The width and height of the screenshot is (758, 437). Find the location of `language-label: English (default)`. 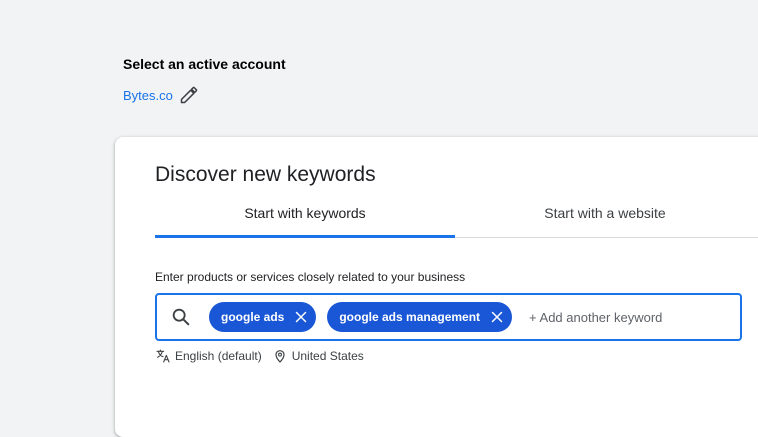

language-label: English (default) is located at coordinates (218, 356).